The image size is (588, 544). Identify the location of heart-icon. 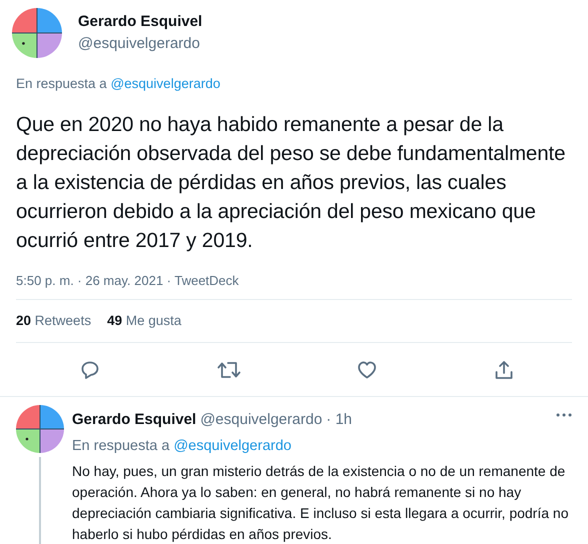
(367, 370).